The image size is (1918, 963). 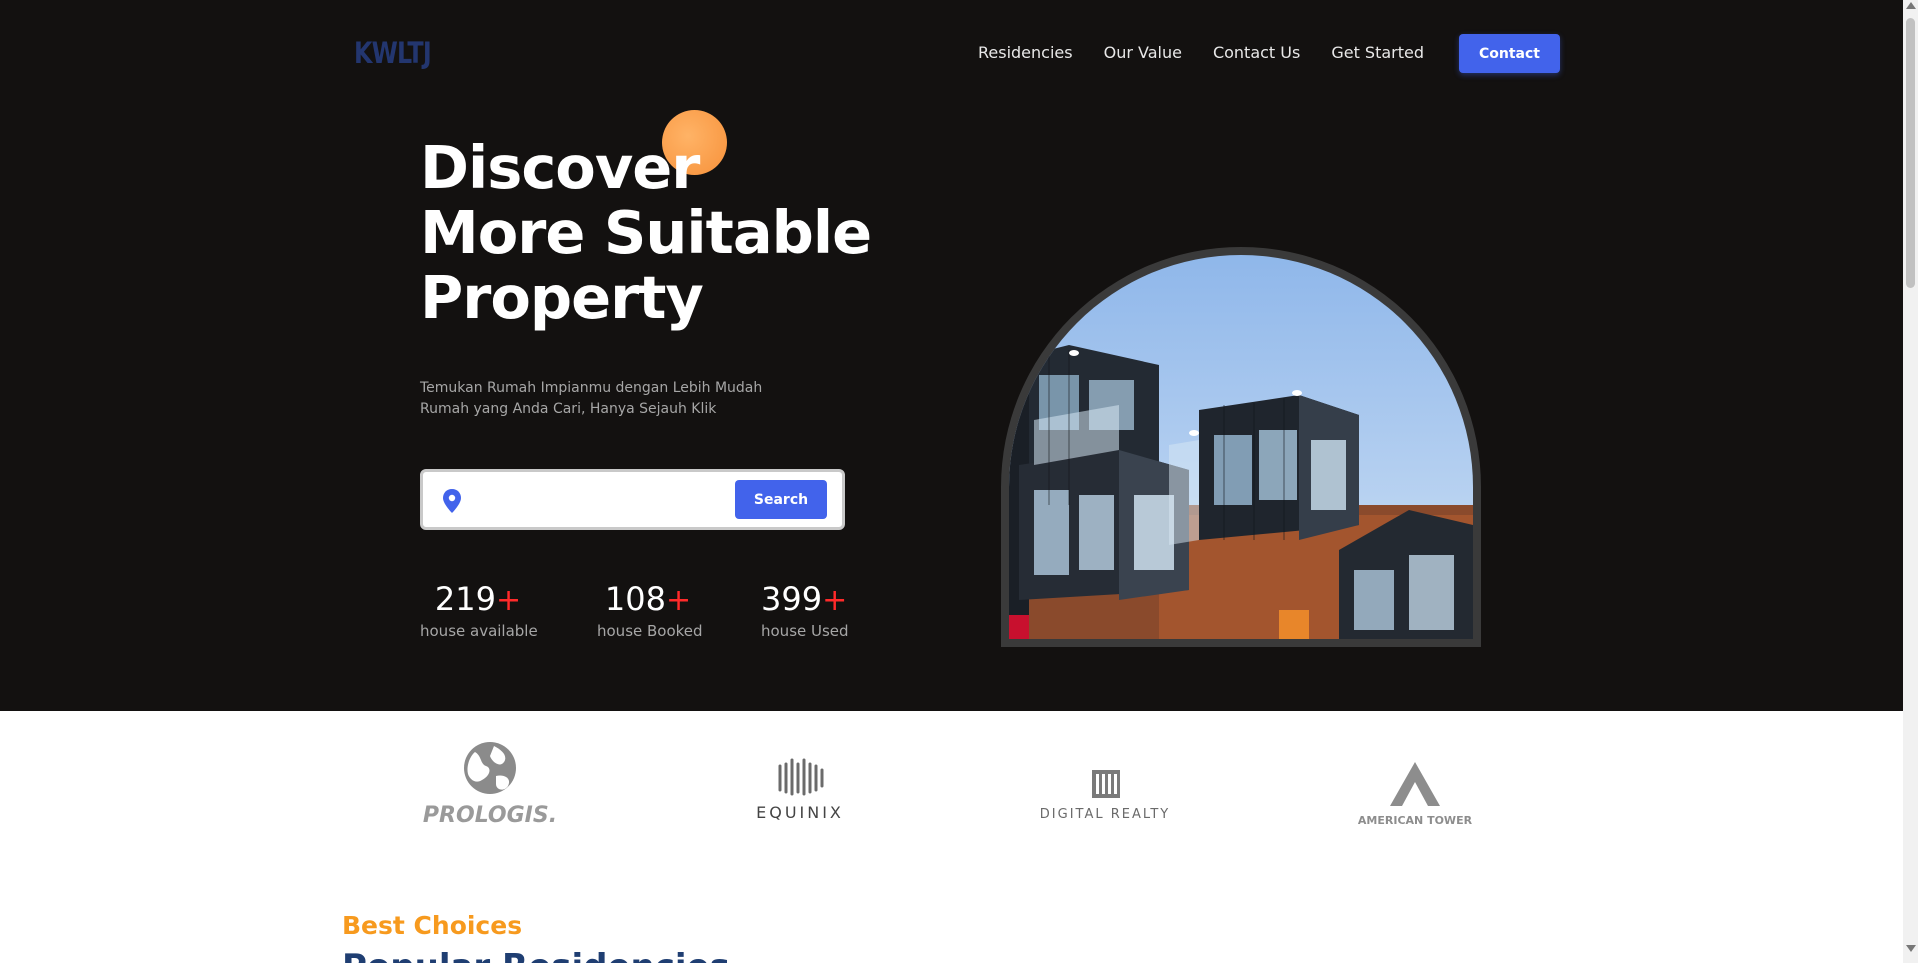 I want to click on stat-booked: 108+ house Booked, so click(x=650, y=610).